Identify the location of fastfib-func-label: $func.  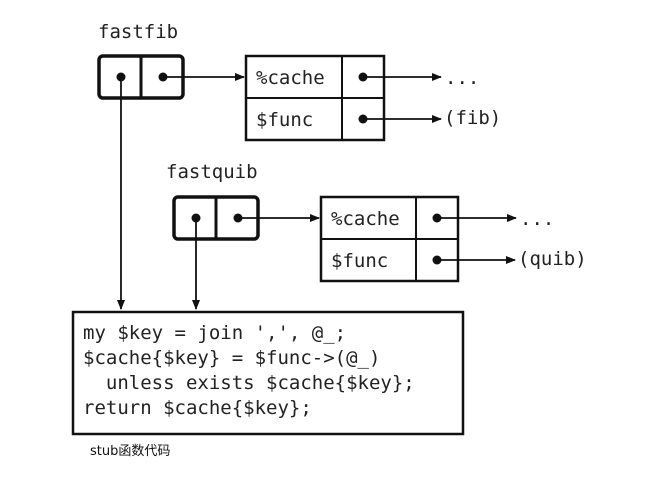
(284, 120).